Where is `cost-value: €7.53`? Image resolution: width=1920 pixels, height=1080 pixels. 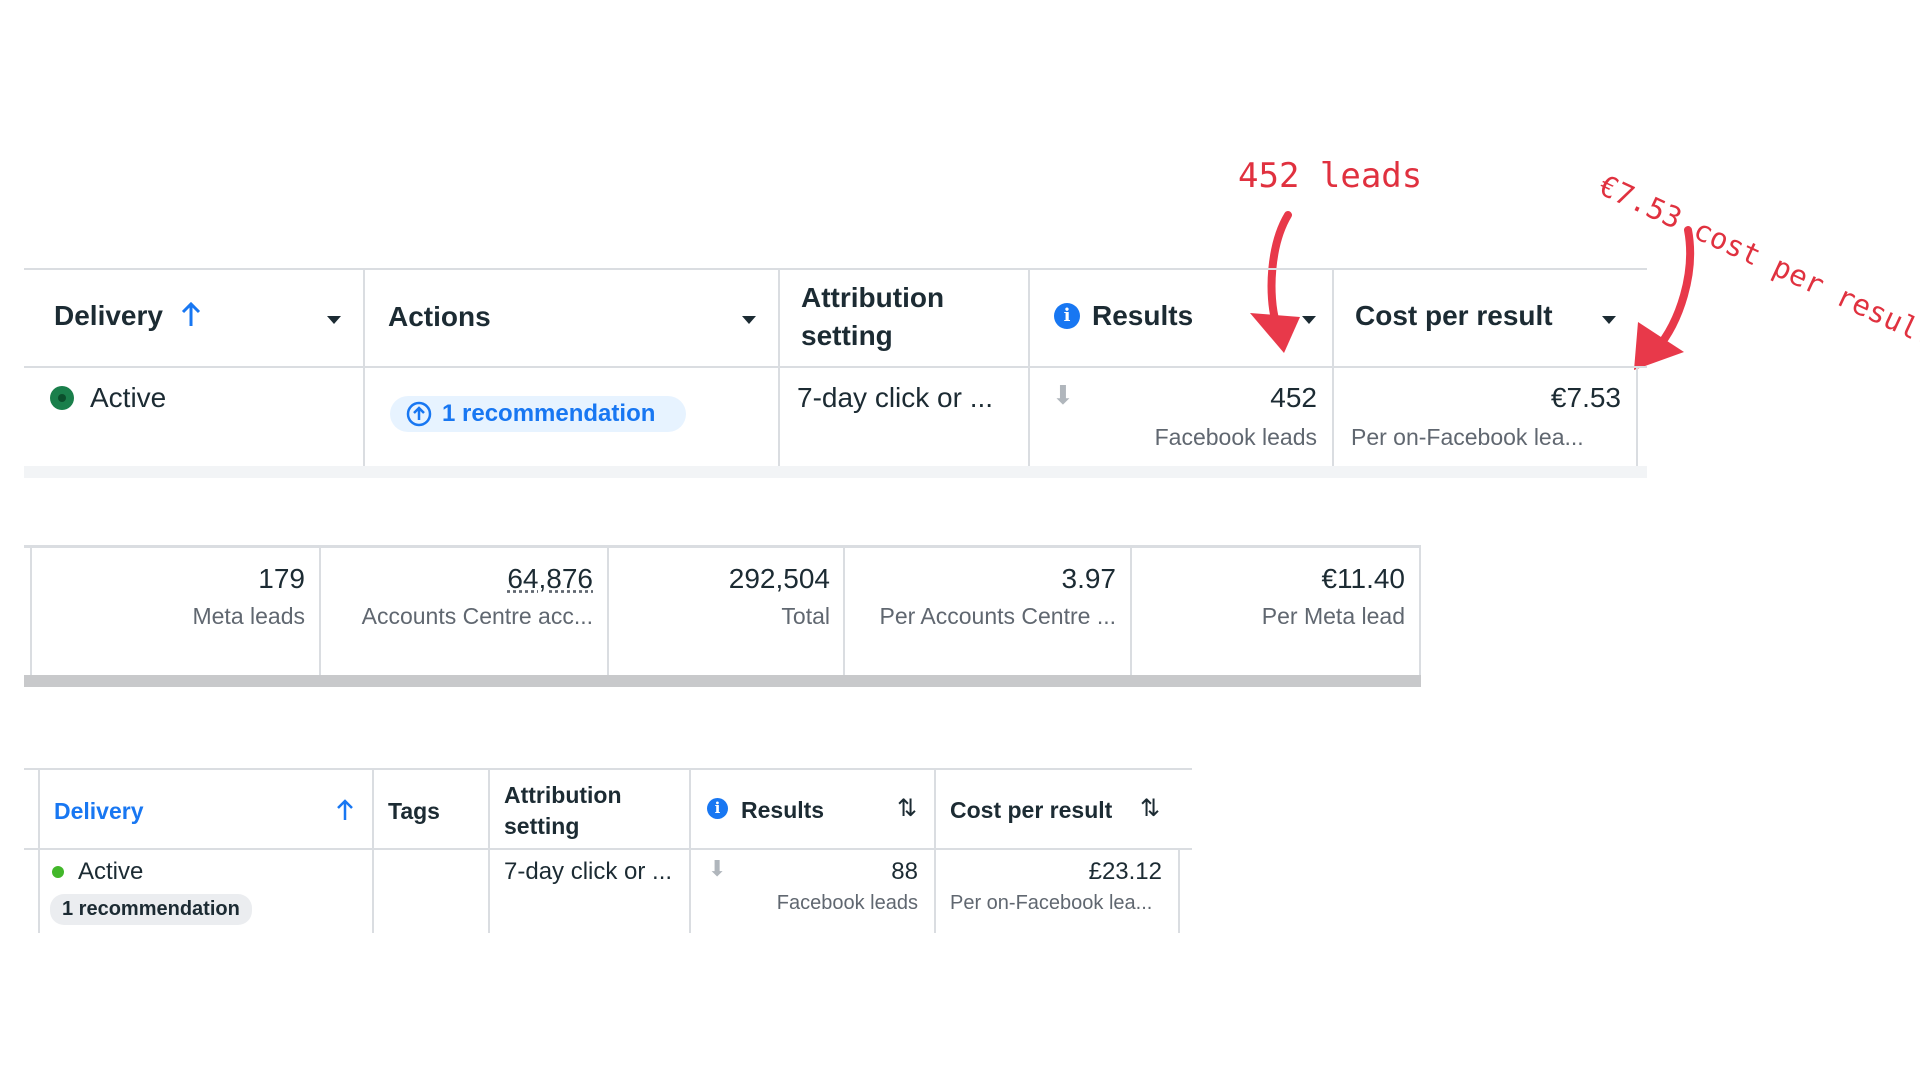 cost-value: €7.53 is located at coordinates (1585, 397).